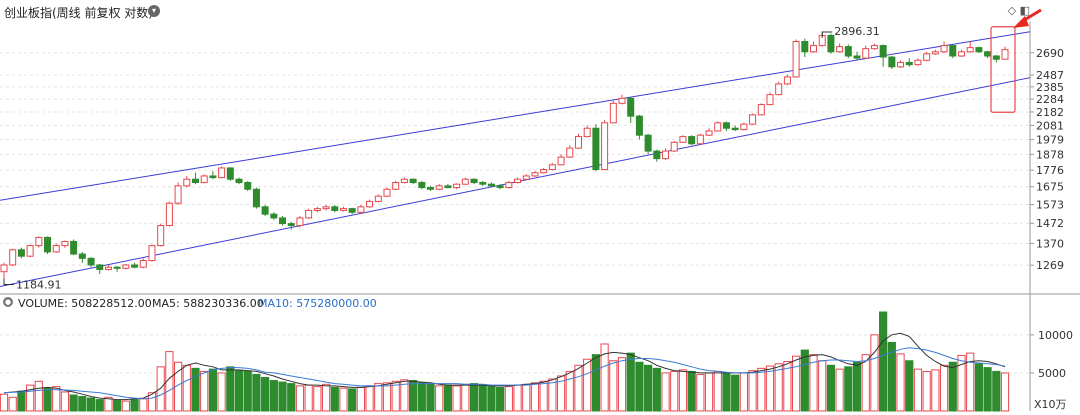 Image resolution: width=1080 pixels, height=415 pixels. Describe the element at coordinates (1050, 187) in the screenshot. I see `y-tick-label: 1675` at that location.